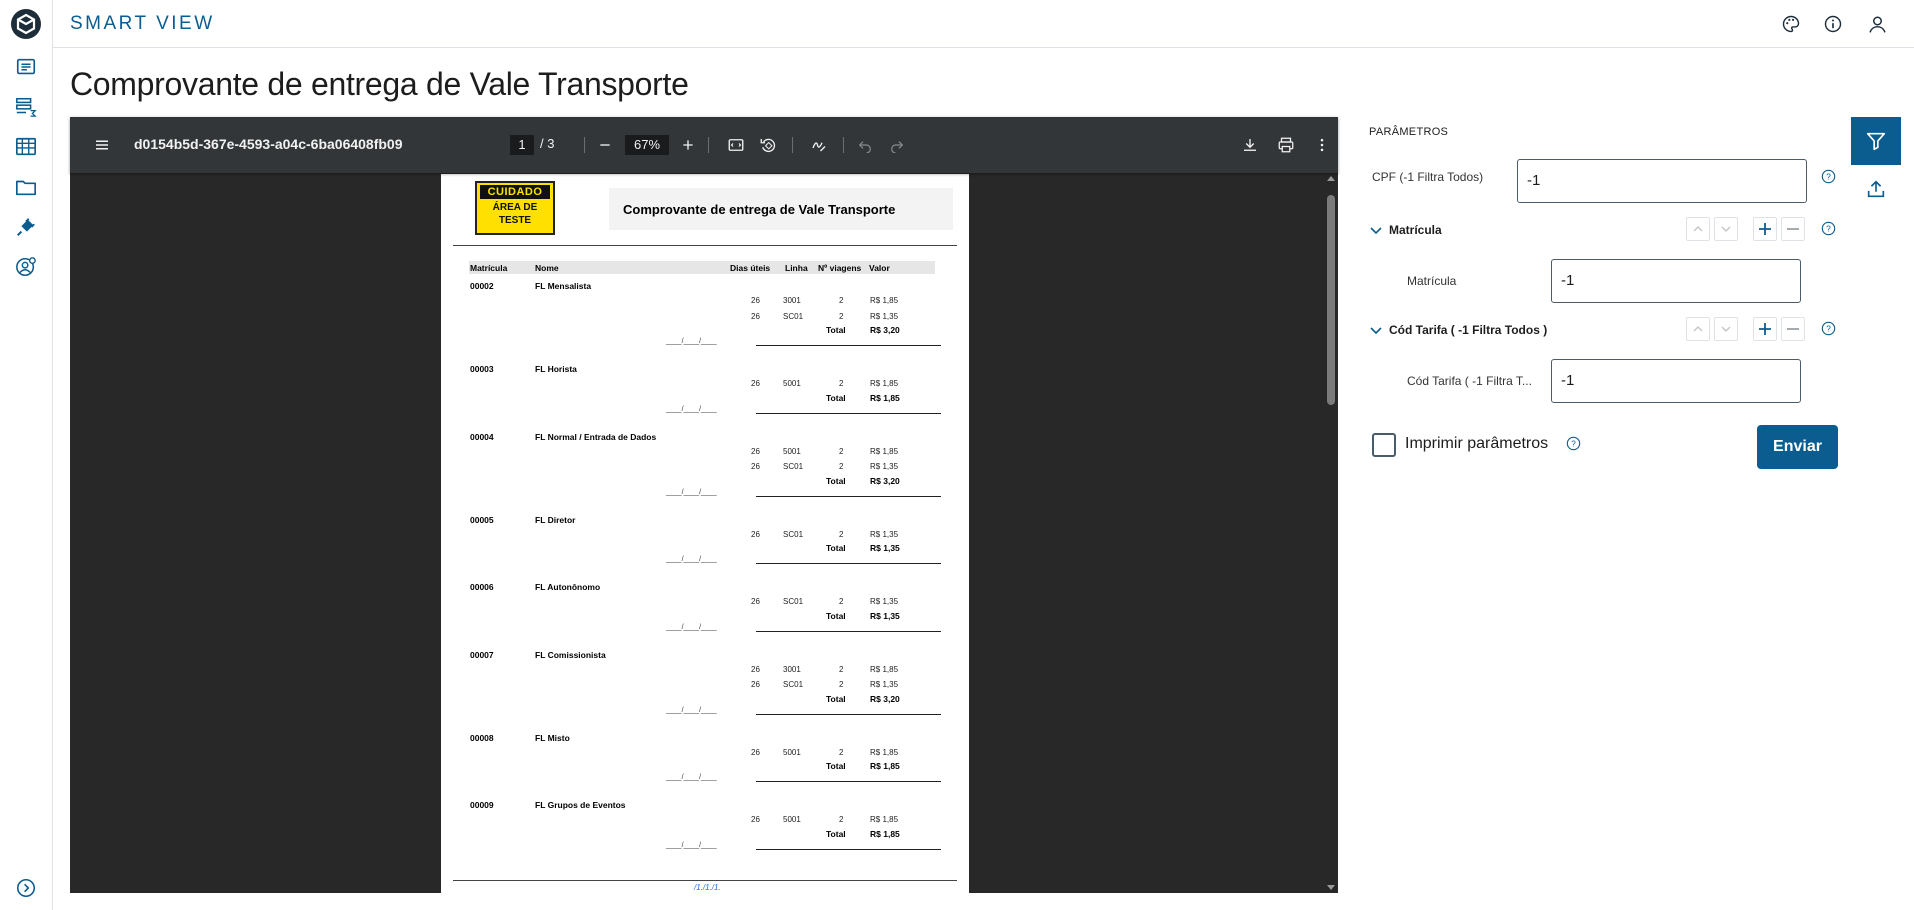  I want to click on sidebar-item-reports, so click(26, 67).